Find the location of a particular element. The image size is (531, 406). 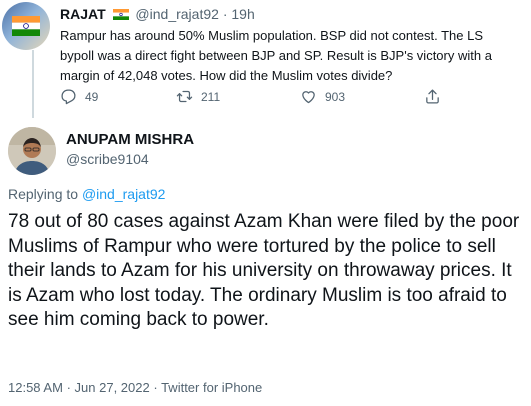

like-count: 903 is located at coordinates (335, 96).